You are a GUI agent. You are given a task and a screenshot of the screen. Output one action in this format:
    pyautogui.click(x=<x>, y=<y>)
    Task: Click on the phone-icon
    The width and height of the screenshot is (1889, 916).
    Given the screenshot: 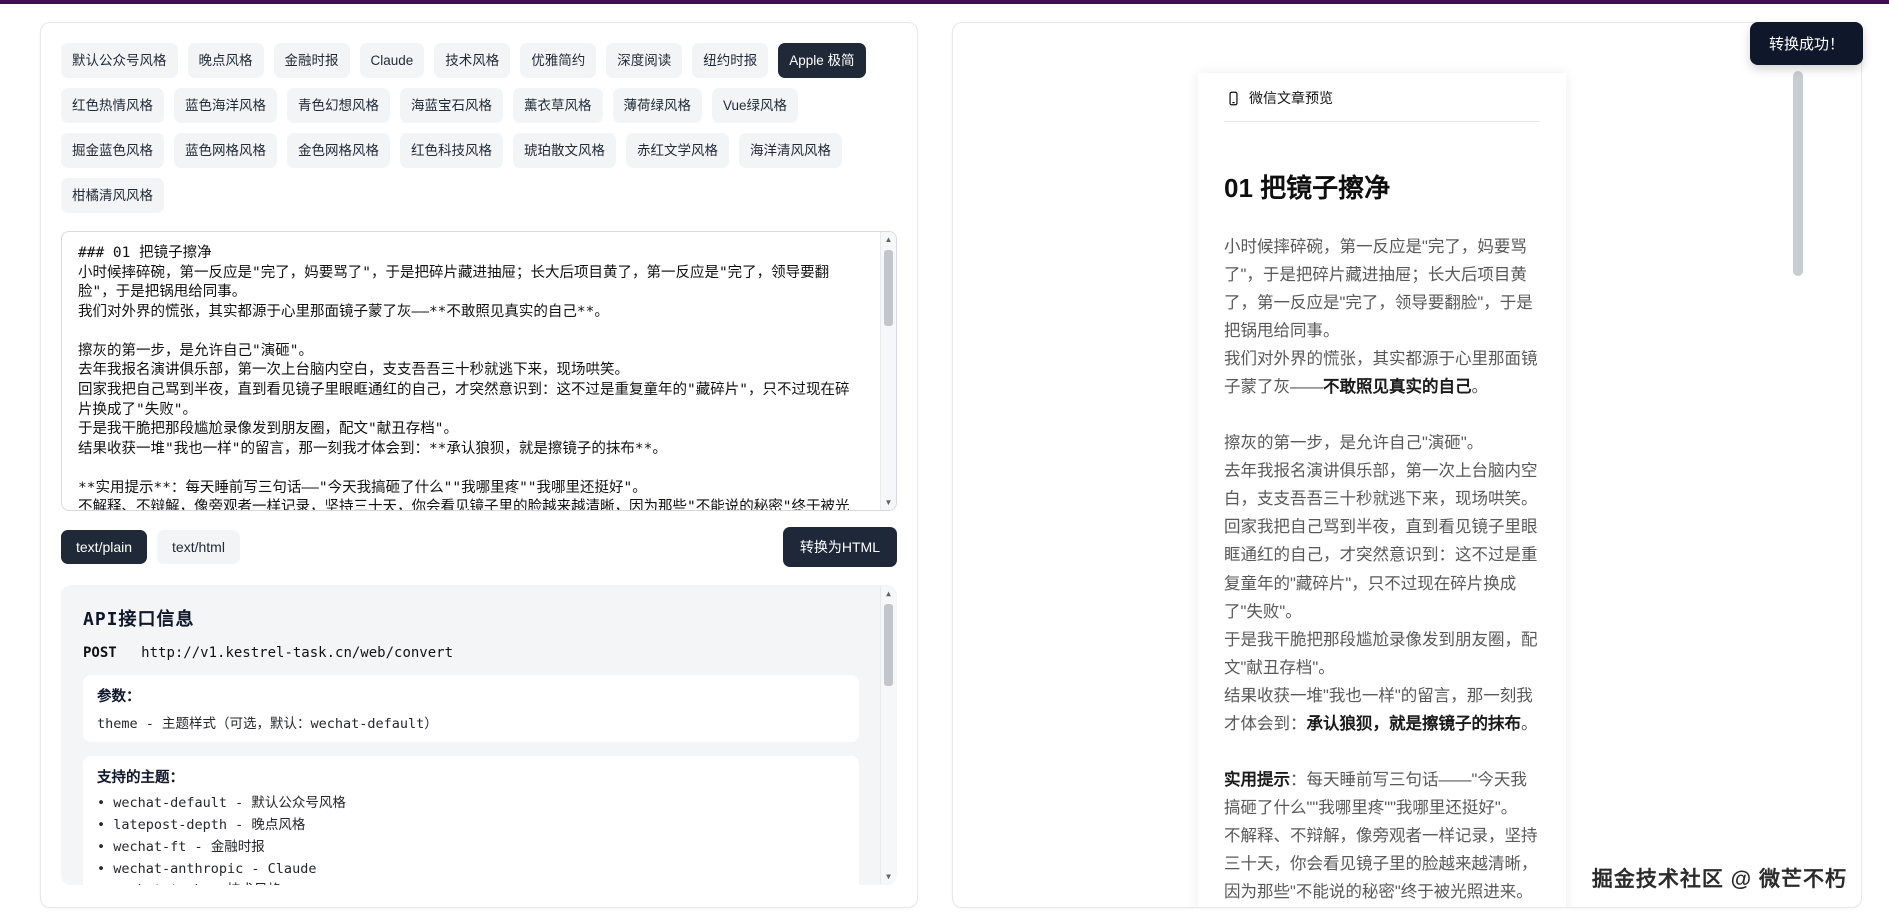 What is the action you would take?
    pyautogui.click(x=1233, y=98)
    